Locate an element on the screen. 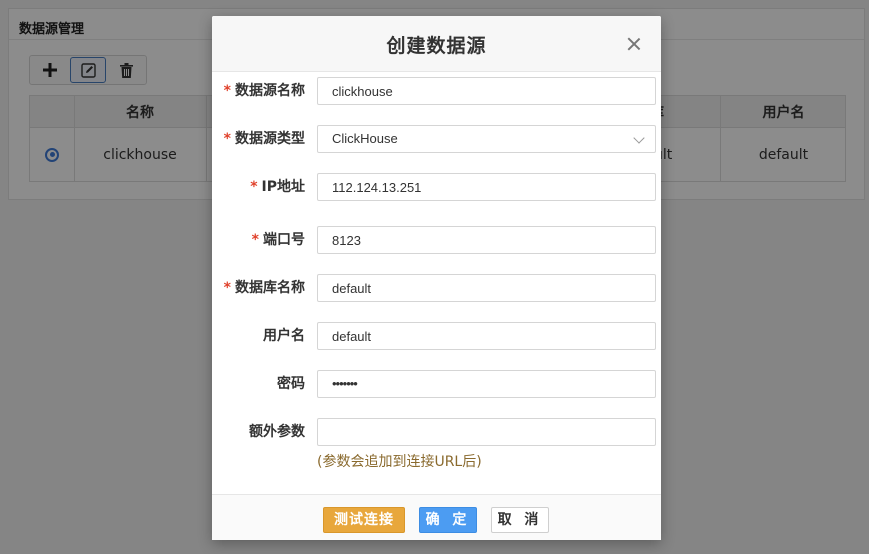  label-username: 用户名 is located at coordinates (284, 336).